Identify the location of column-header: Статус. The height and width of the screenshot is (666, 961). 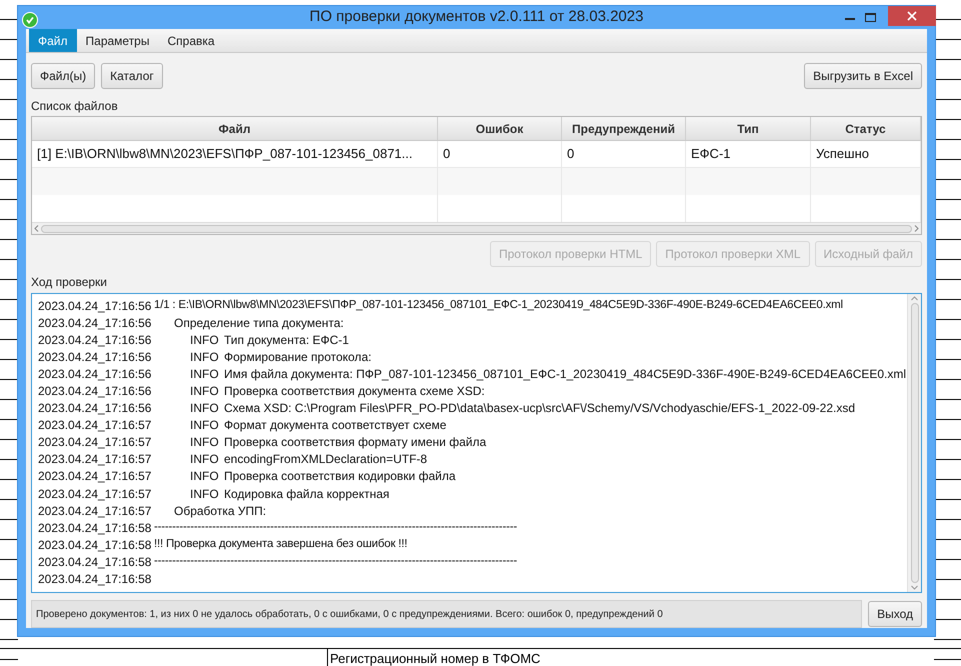
(866, 128).